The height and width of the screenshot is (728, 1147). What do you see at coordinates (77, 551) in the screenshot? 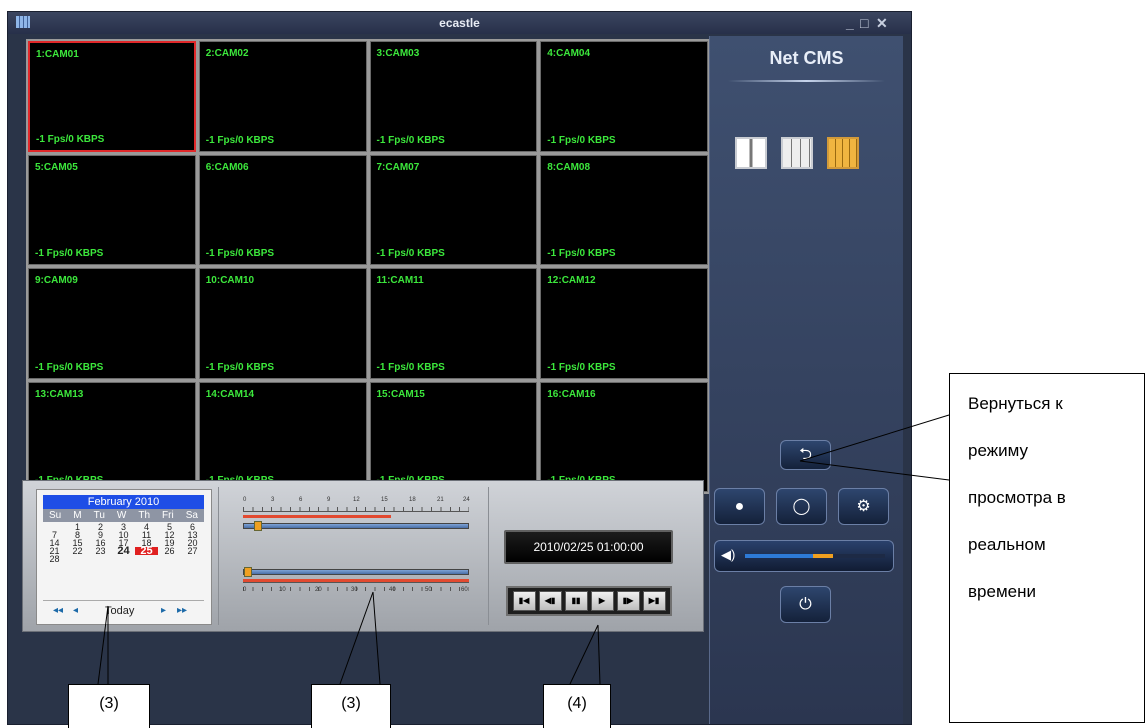
I see `calendar-day: 22` at bounding box center [77, 551].